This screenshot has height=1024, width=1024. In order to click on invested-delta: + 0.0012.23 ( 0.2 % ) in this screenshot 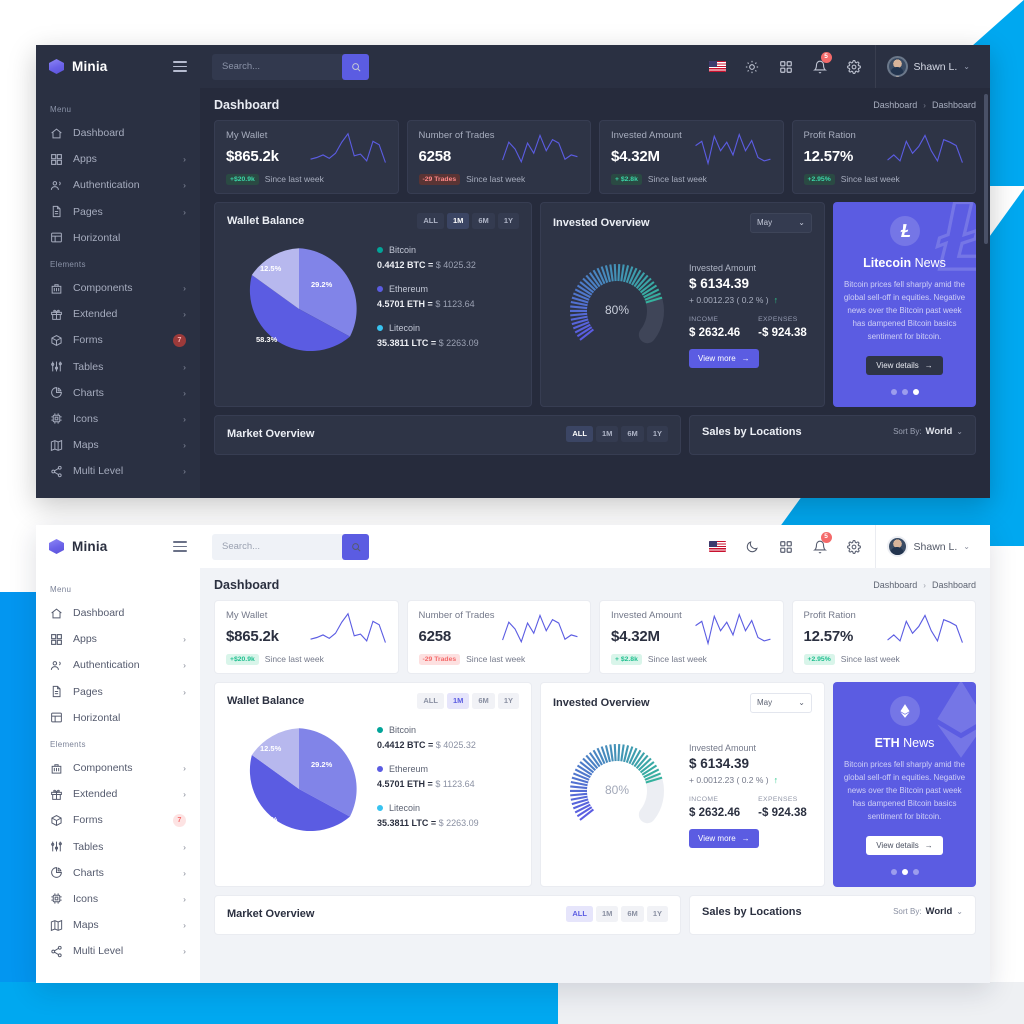, I will do `click(729, 779)`.